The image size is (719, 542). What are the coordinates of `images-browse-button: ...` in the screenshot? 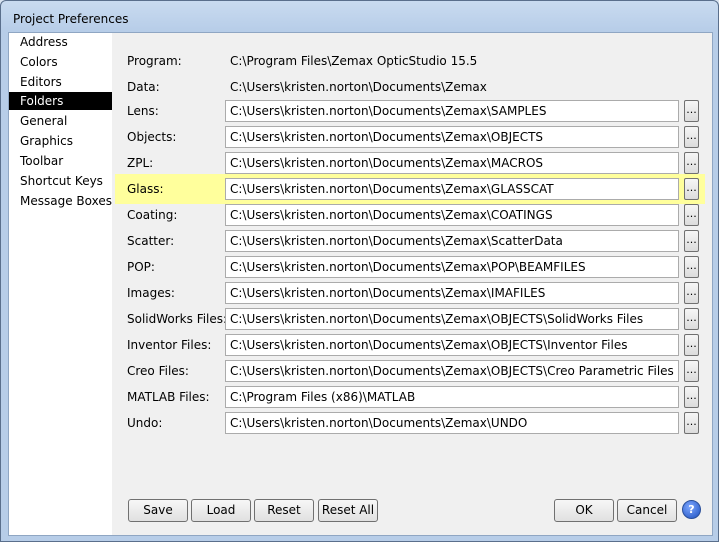 It's located at (691, 293).